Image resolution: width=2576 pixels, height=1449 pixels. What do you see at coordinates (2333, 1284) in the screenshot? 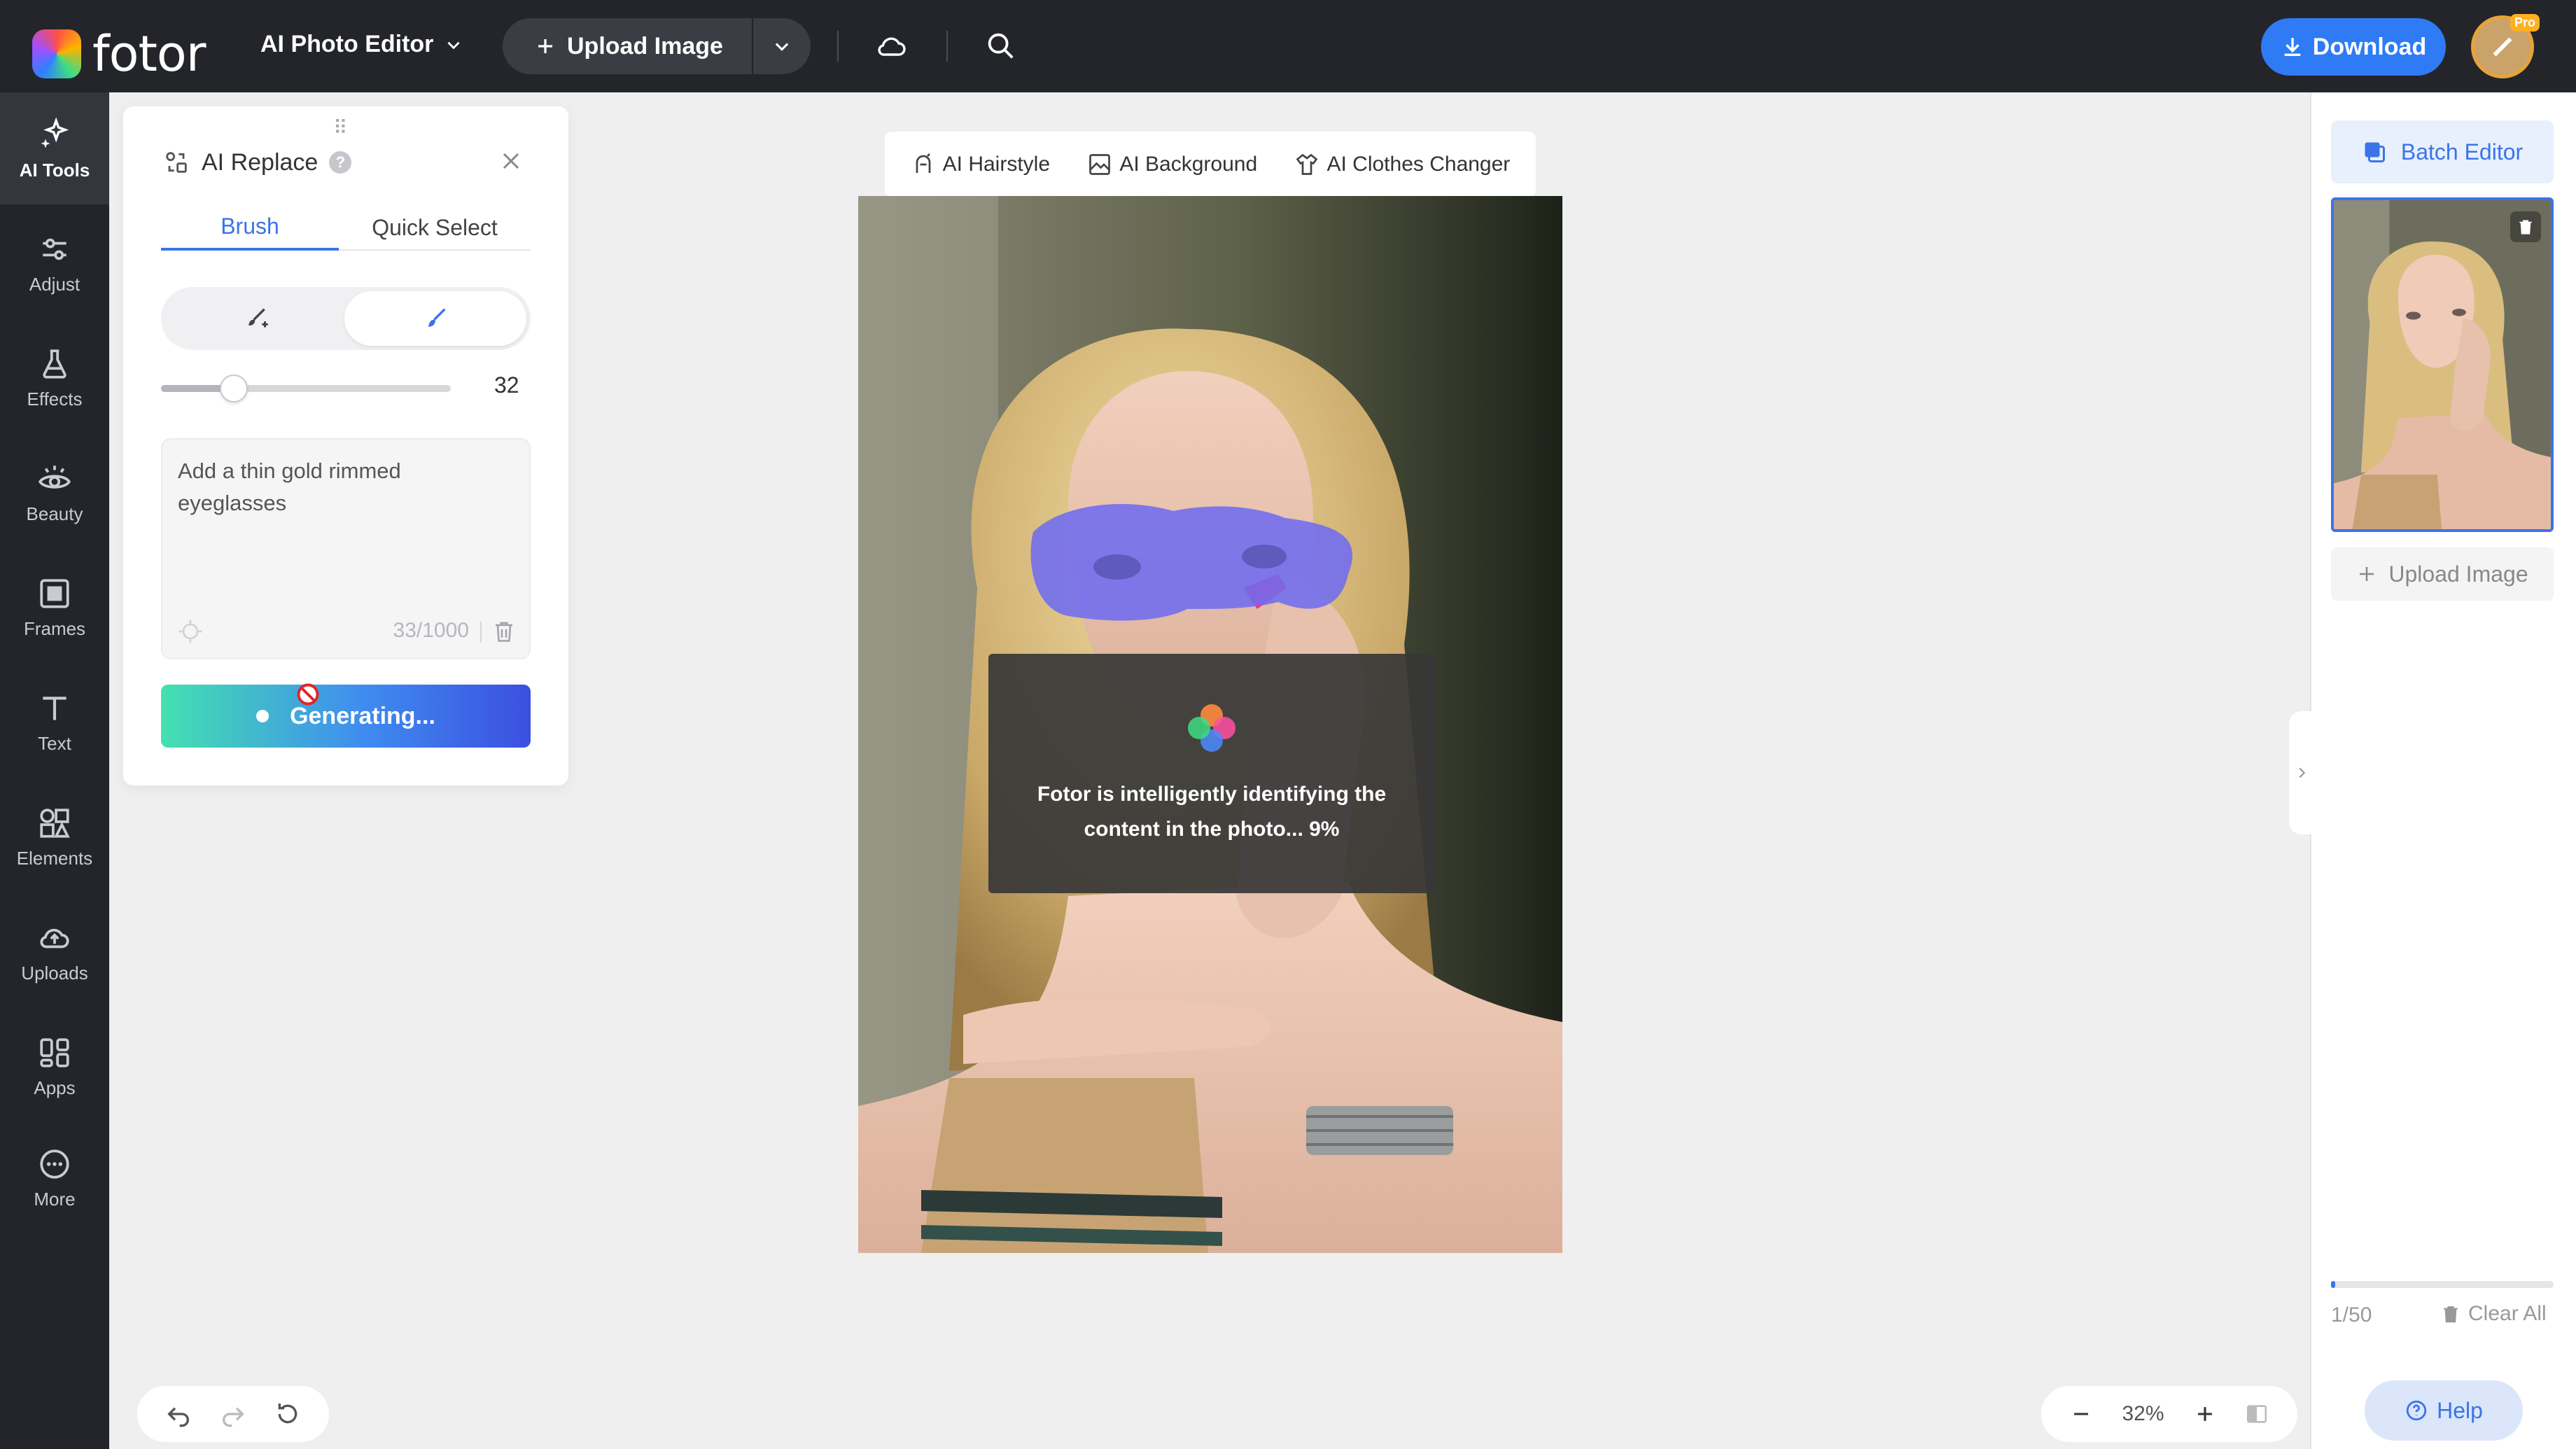
I see `batch-progress-fill` at bounding box center [2333, 1284].